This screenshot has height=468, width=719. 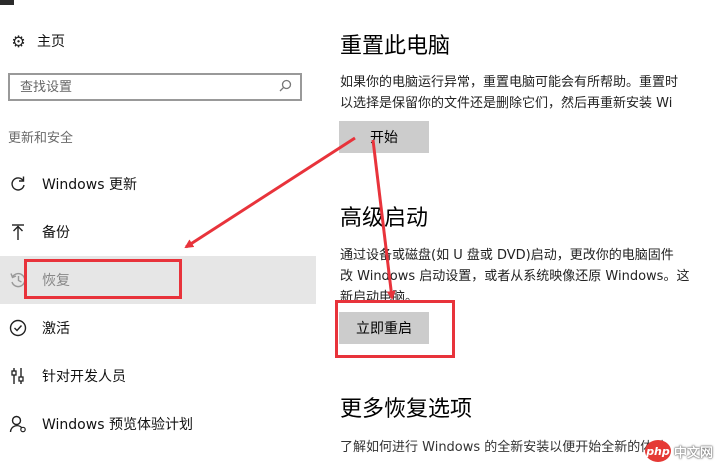 What do you see at coordinates (18, 376) in the screenshot?
I see `developer-sliders-icon` at bounding box center [18, 376].